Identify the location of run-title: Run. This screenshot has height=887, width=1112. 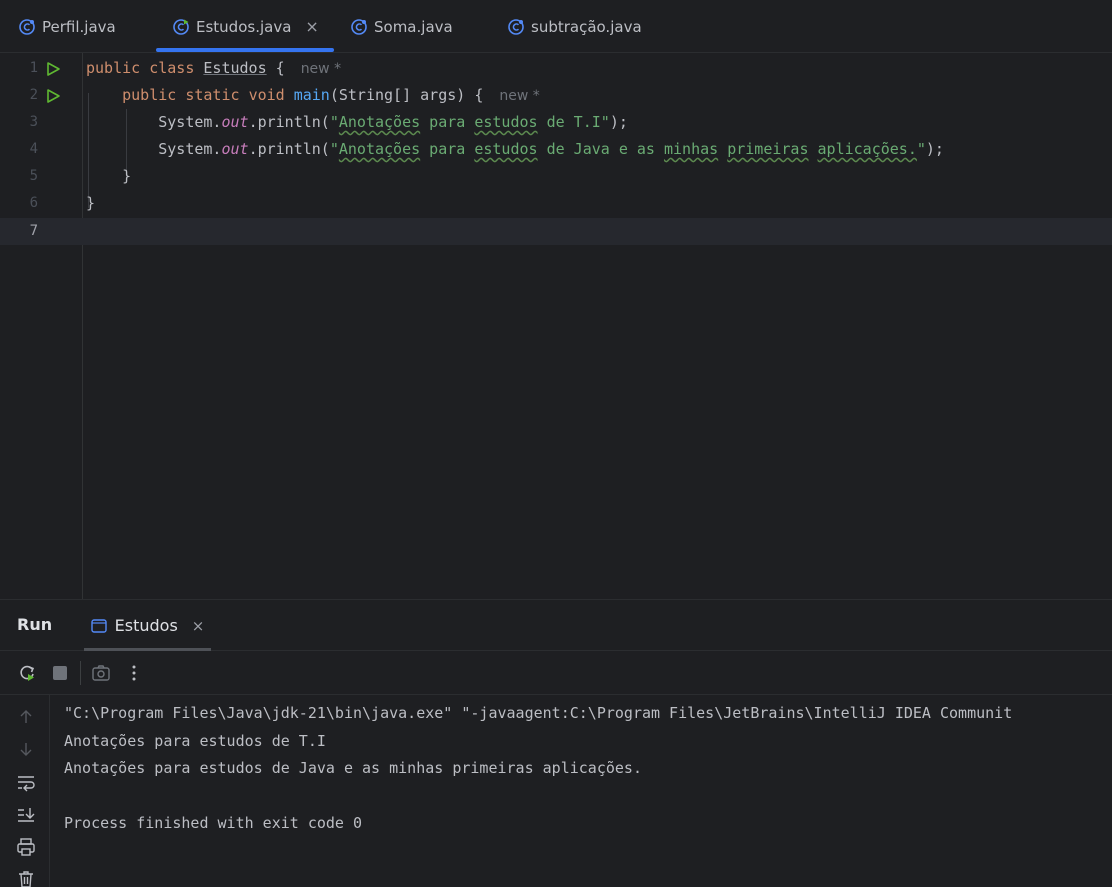
(35, 624).